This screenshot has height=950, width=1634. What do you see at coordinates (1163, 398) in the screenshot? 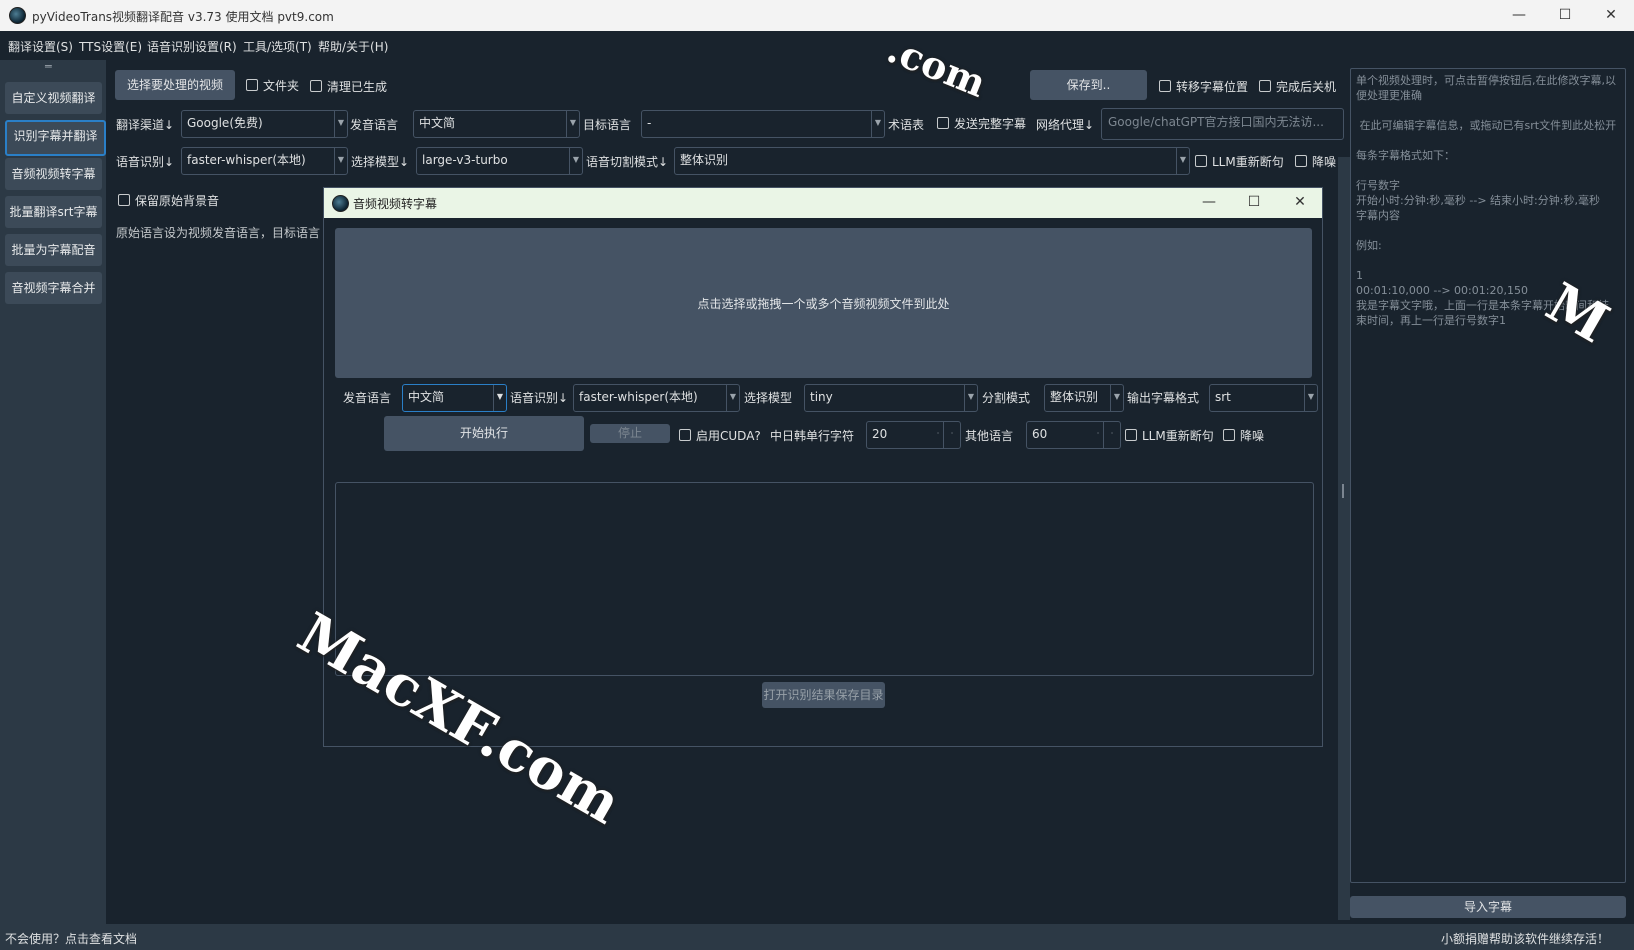
I see `dialog-format-label: 输出字幕格式` at bounding box center [1163, 398].